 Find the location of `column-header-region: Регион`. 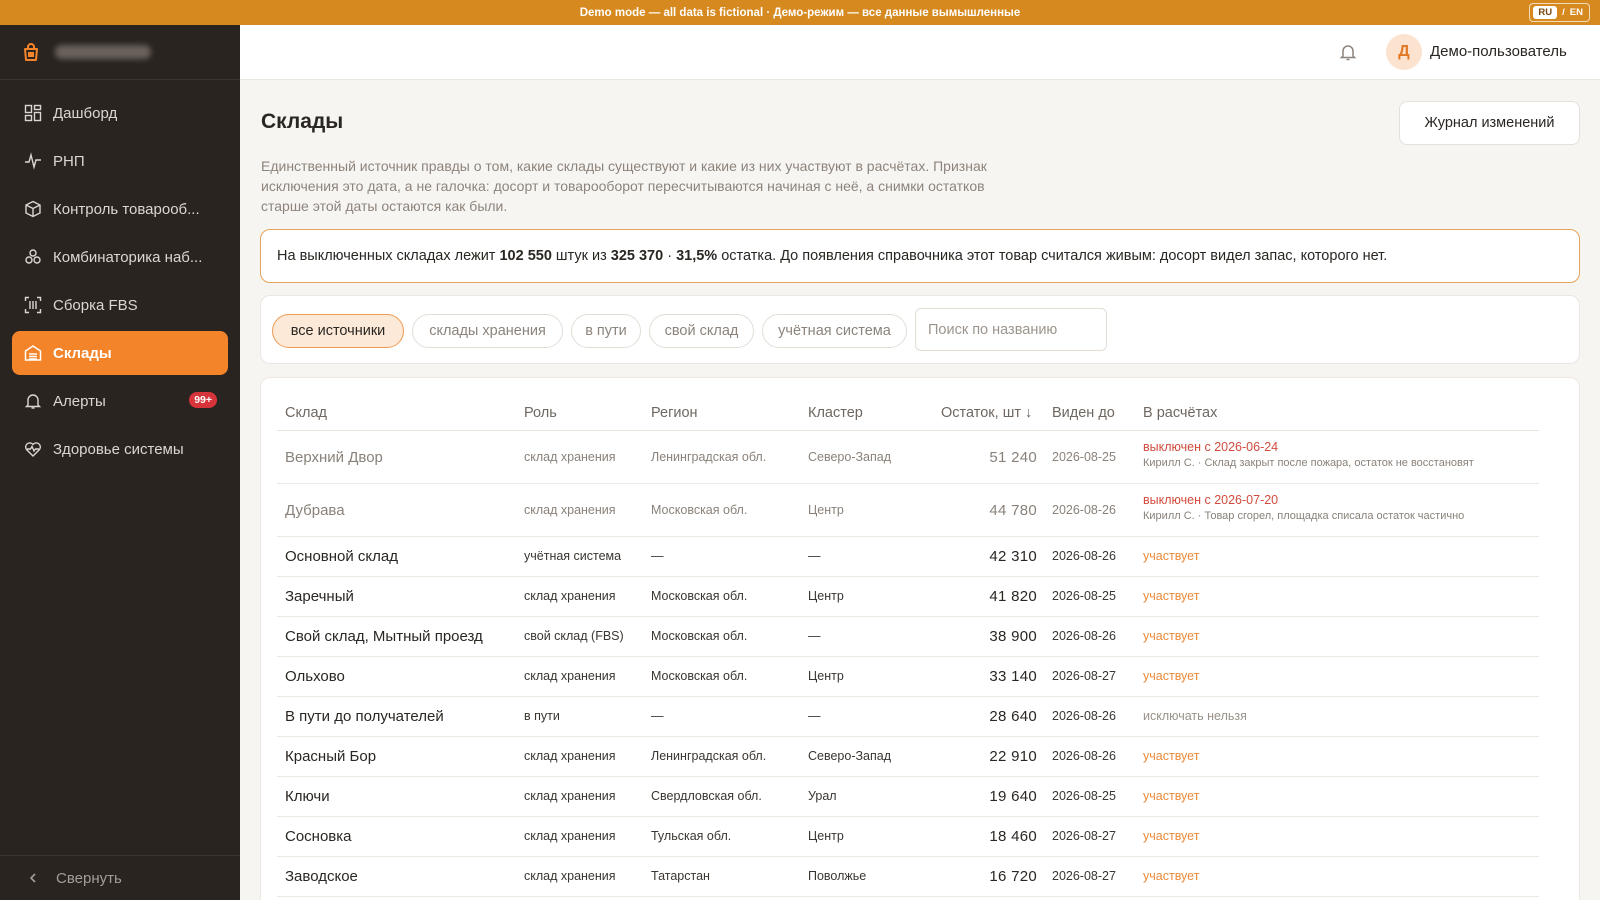

column-header-region: Регион is located at coordinates (674, 413).